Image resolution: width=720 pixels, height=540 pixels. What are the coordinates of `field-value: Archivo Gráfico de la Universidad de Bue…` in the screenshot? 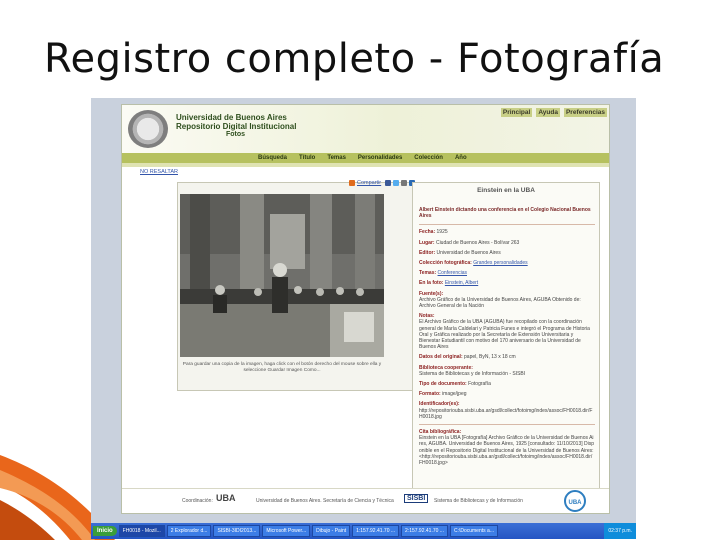 It's located at (500, 303).